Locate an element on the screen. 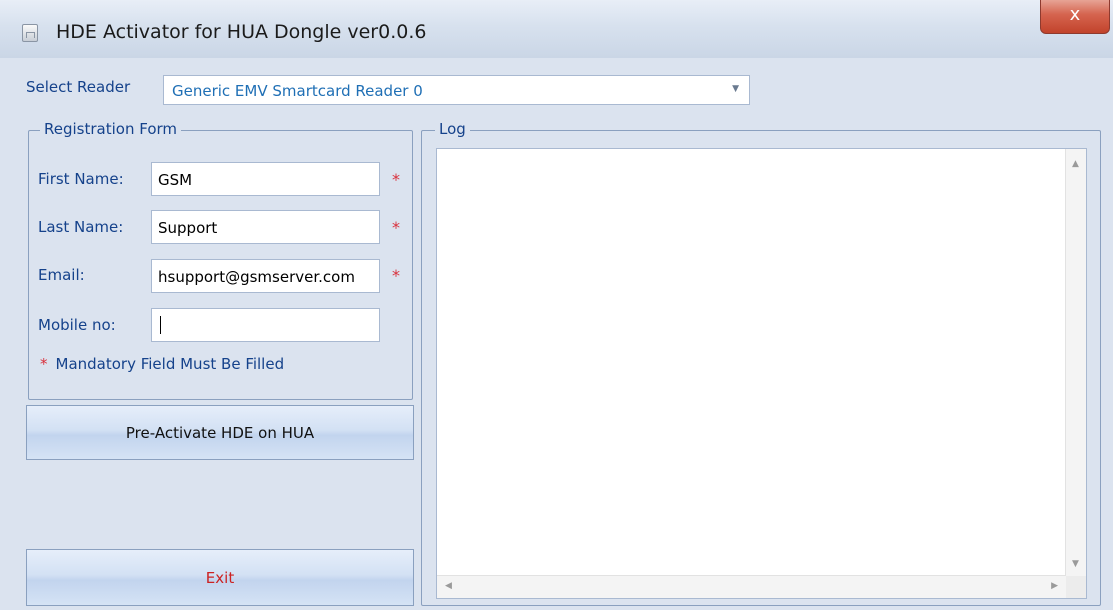 The image size is (1113, 610). close-icon: x is located at coordinates (1075, 17).